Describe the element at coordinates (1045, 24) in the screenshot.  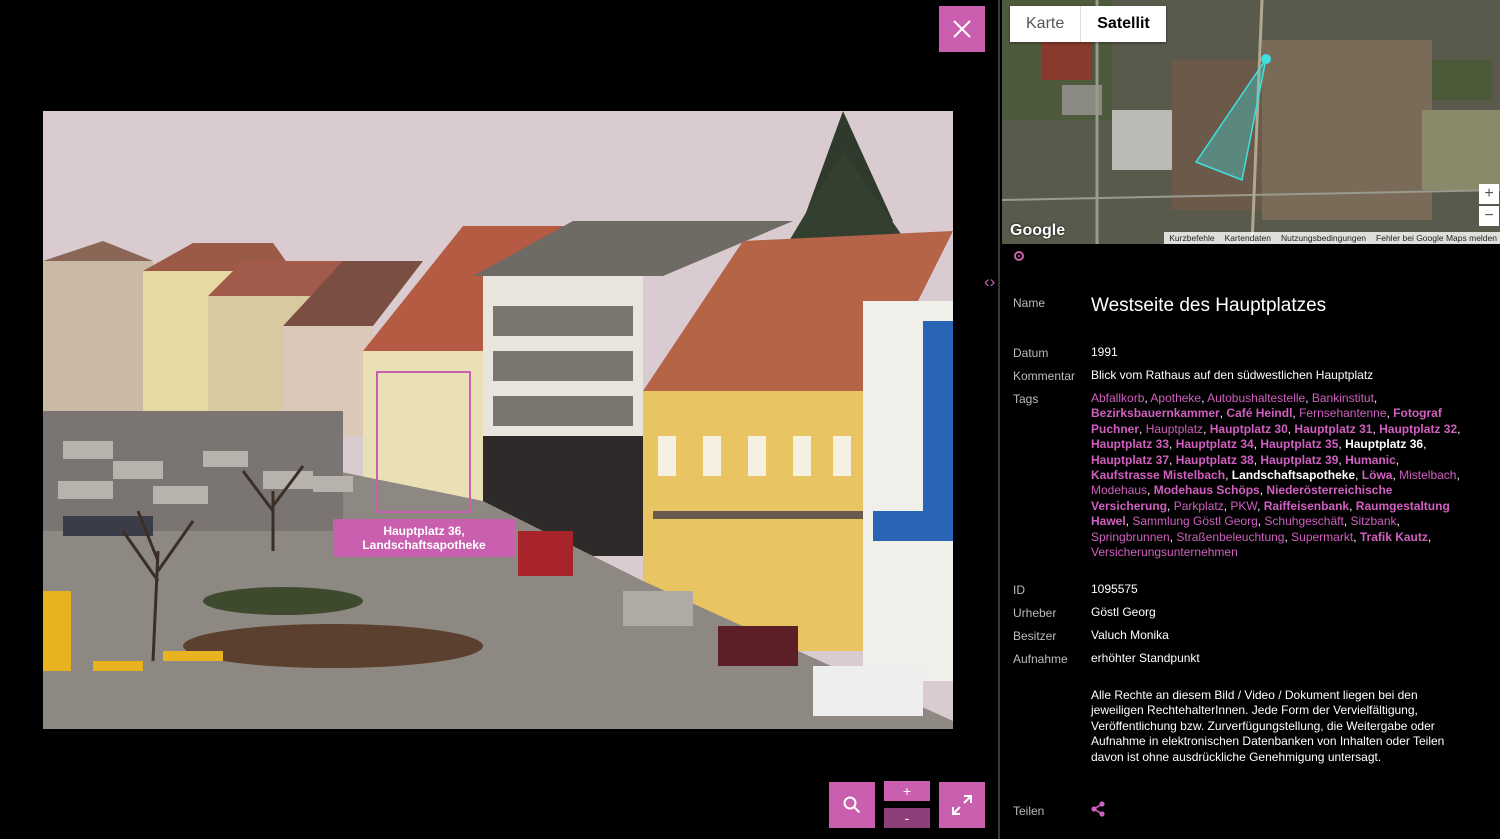
I see `tab-karte: Karte` at that location.